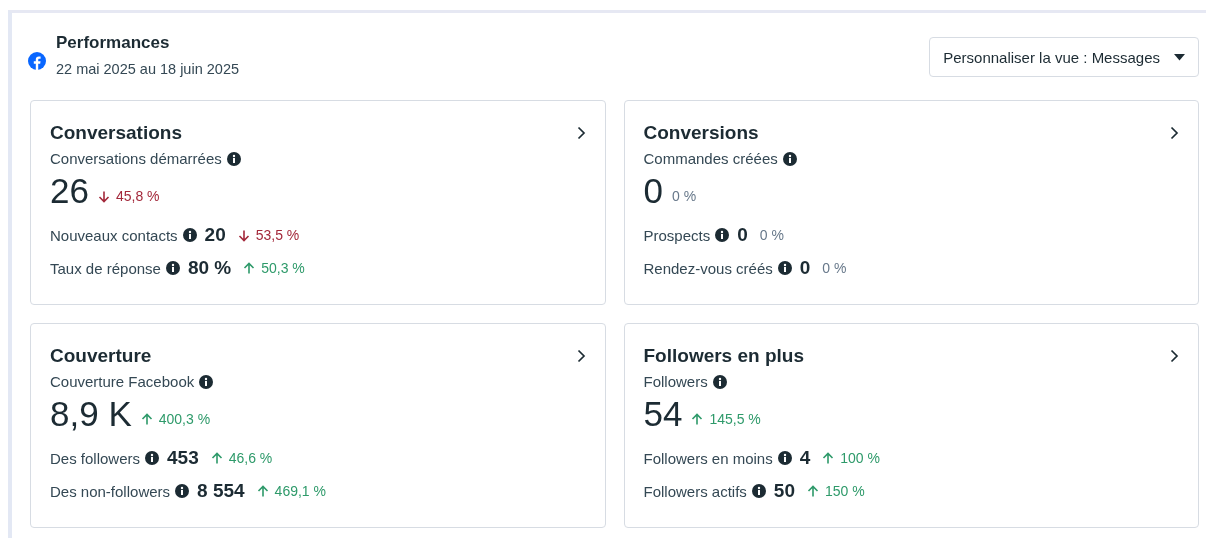 Image resolution: width=1206 pixels, height=538 pixels. I want to click on caret-down-icon, so click(1179, 57).